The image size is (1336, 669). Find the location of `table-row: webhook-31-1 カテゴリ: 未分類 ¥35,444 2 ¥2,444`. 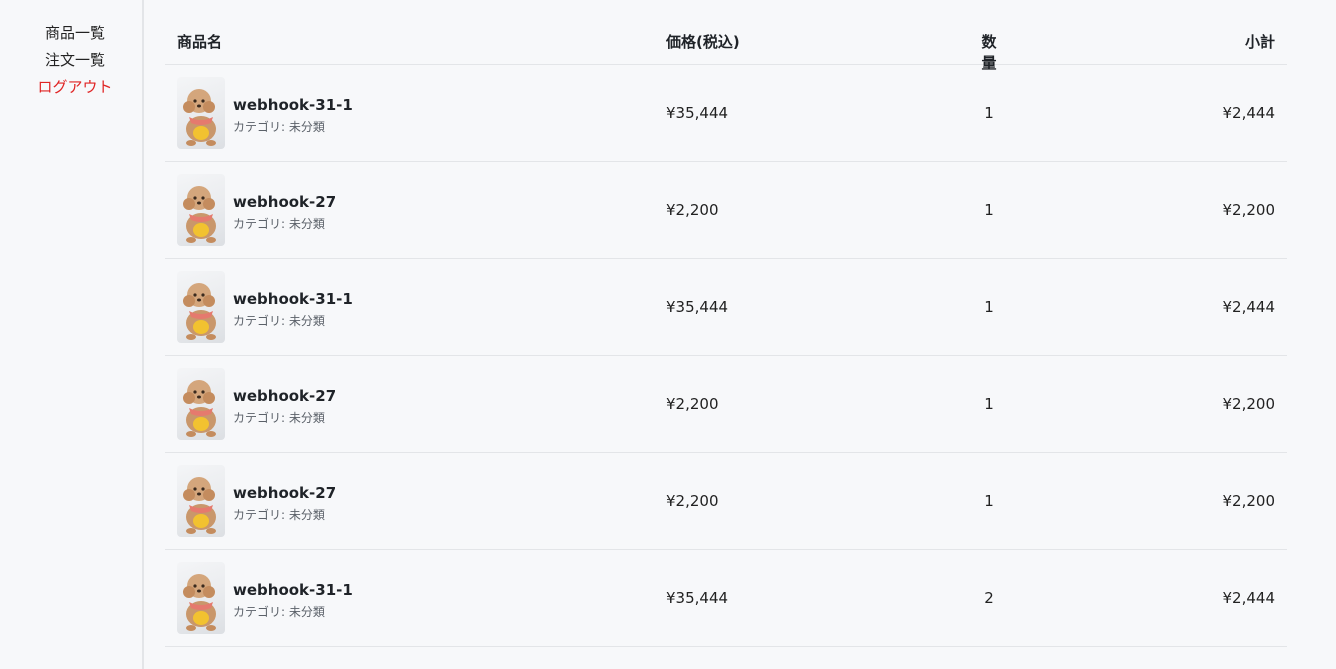

table-row: webhook-31-1 カテゴリ: 未分類 ¥35,444 2 ¥2,444 is located at coordinates (726, 598).